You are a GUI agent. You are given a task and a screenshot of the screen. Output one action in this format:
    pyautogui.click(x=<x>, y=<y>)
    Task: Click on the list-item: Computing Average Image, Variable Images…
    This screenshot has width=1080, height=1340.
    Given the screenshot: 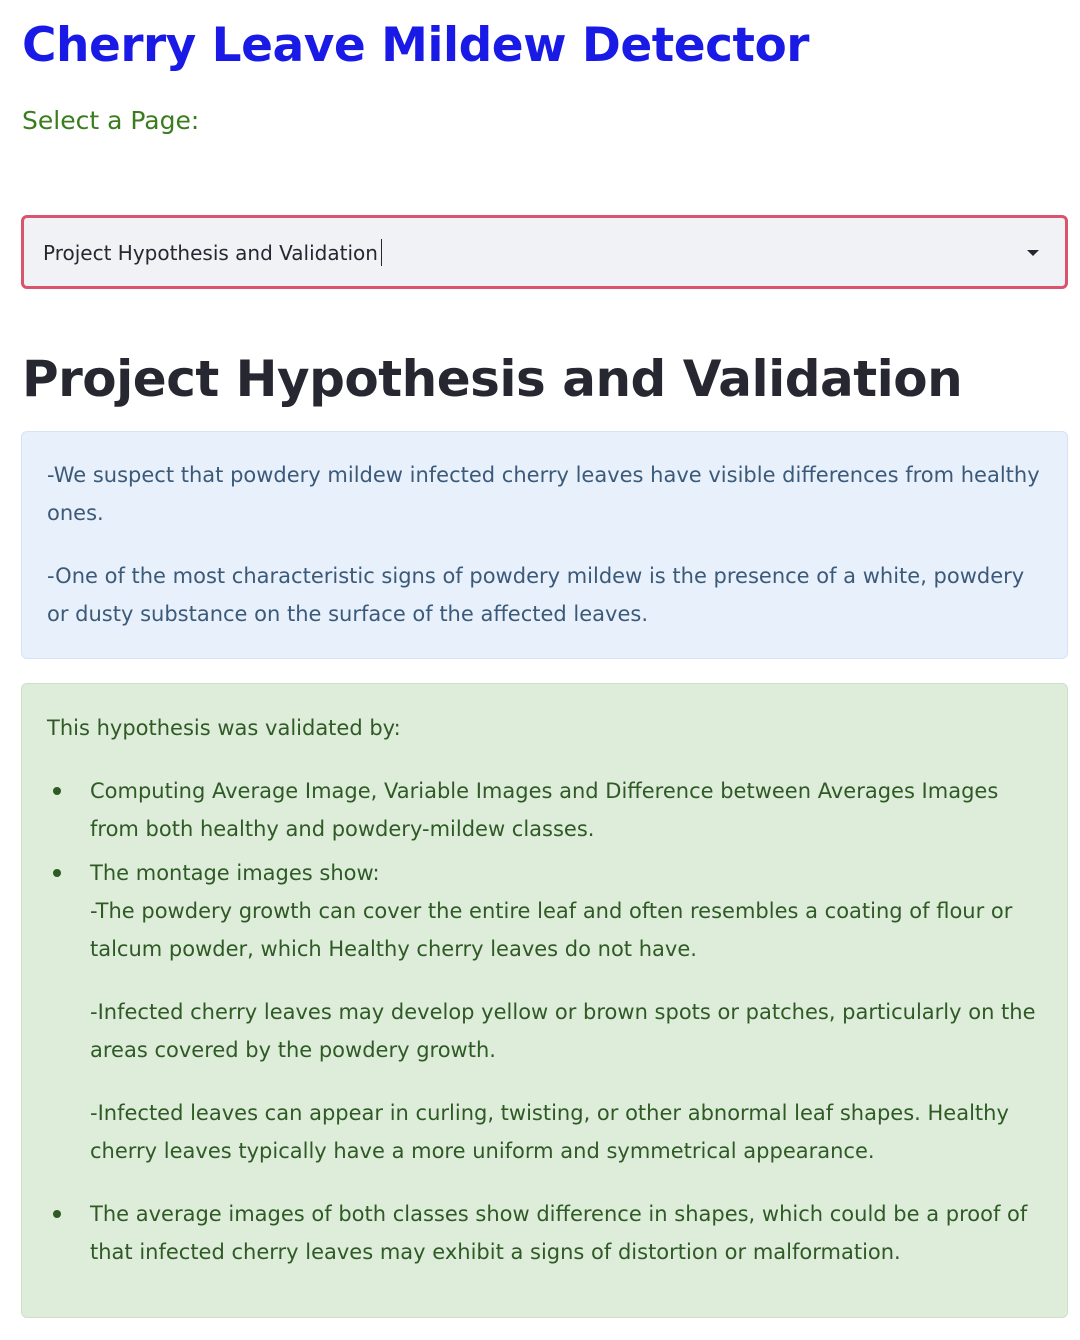 What is the action you would take?
    pyautogui.click(x=545, y=810)
    